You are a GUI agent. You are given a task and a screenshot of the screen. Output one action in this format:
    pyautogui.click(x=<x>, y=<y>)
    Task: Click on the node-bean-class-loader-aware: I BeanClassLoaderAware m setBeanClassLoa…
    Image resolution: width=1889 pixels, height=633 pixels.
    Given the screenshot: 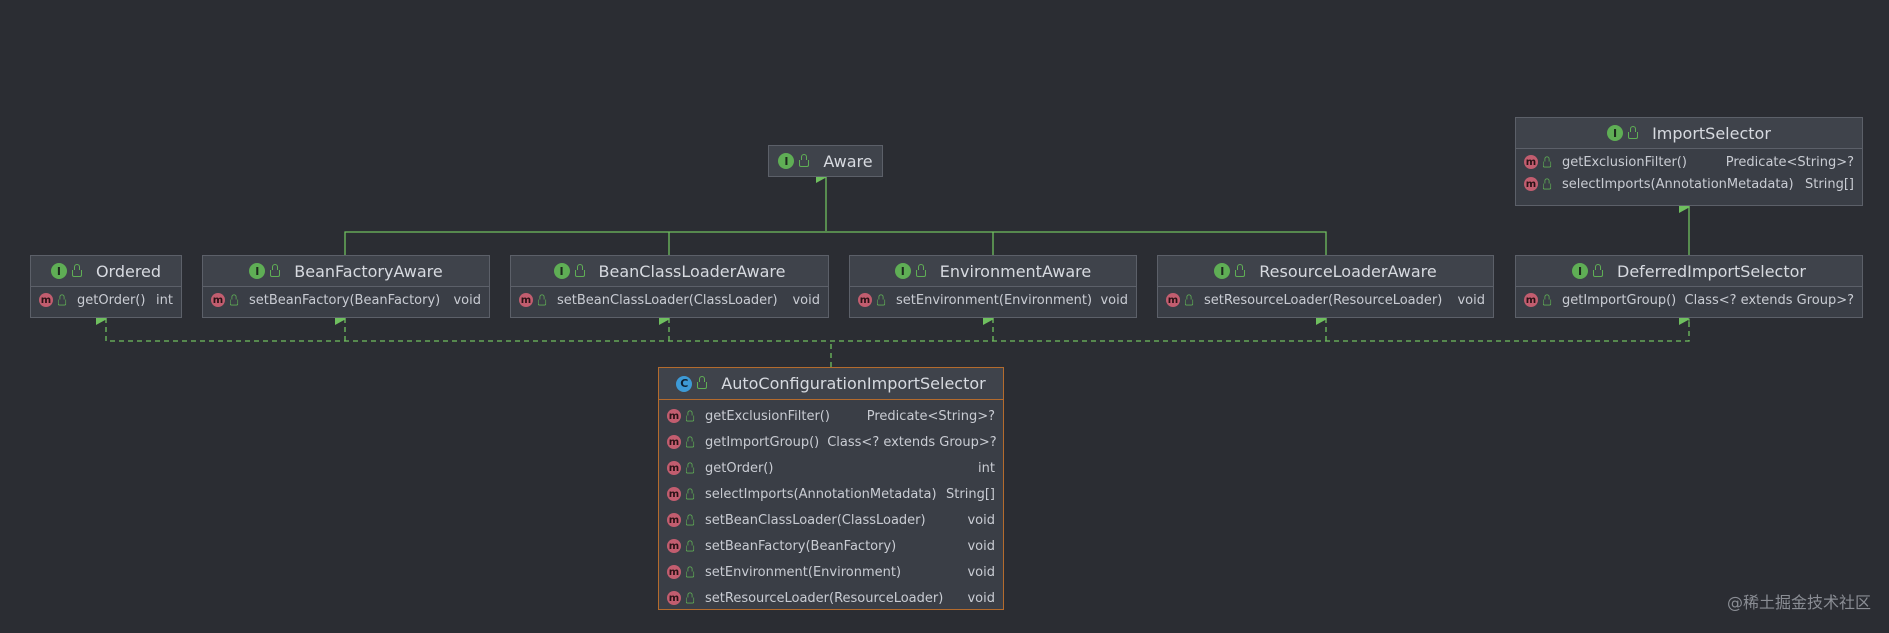 What is the action you would take?
    pyautogui.click(x=669, y=286)
    